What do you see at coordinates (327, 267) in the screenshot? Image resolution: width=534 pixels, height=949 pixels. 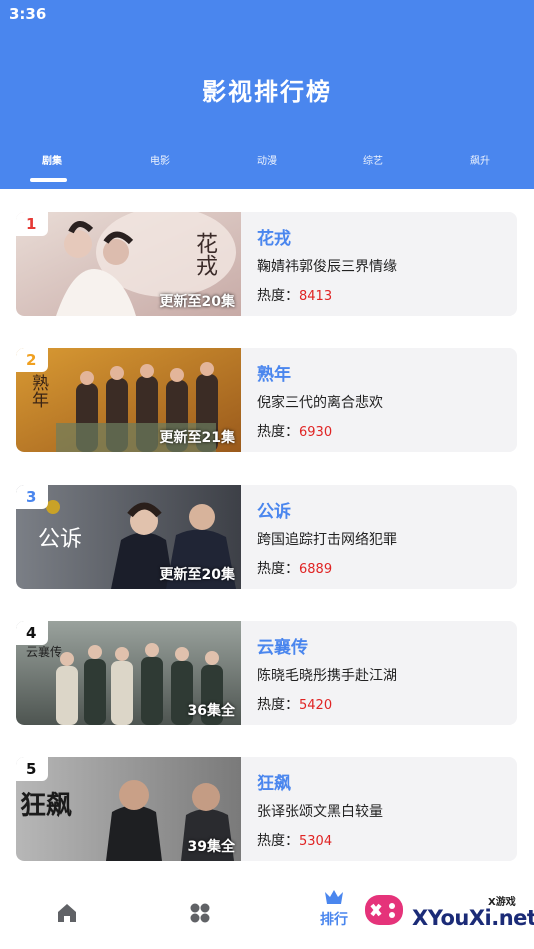 I see `show-description: 鞠婧祎郭俊辰三界情缘` at bounding box center [327, 267].